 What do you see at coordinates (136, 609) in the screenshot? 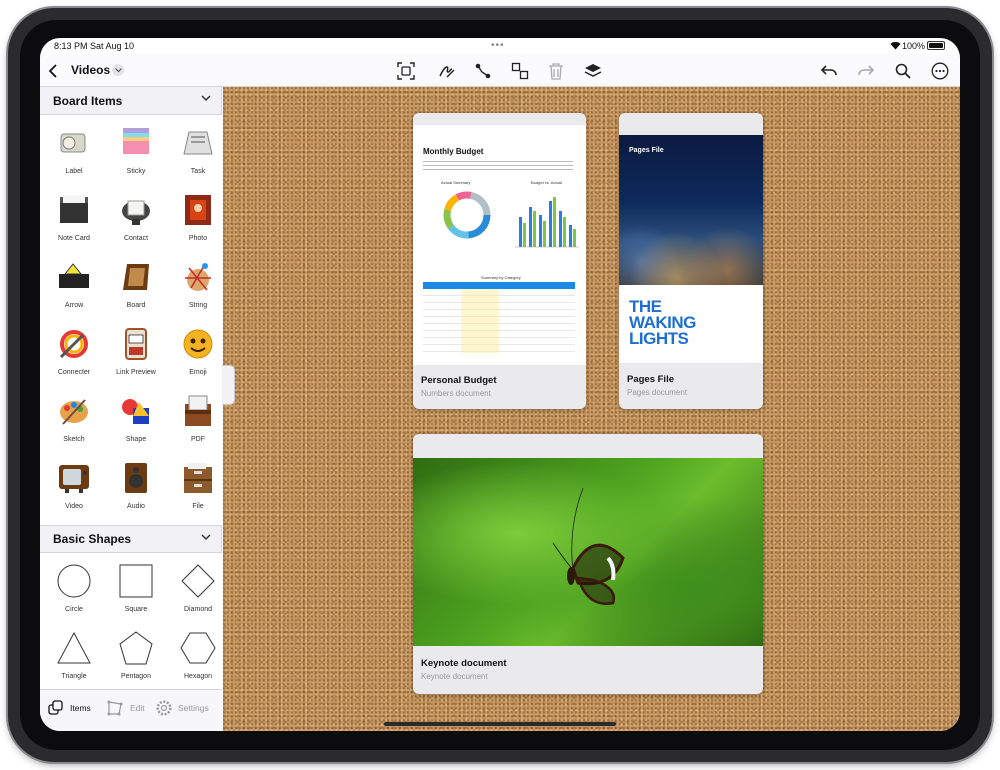
I see `shape-label: Square` at bounding box center [136, 609].